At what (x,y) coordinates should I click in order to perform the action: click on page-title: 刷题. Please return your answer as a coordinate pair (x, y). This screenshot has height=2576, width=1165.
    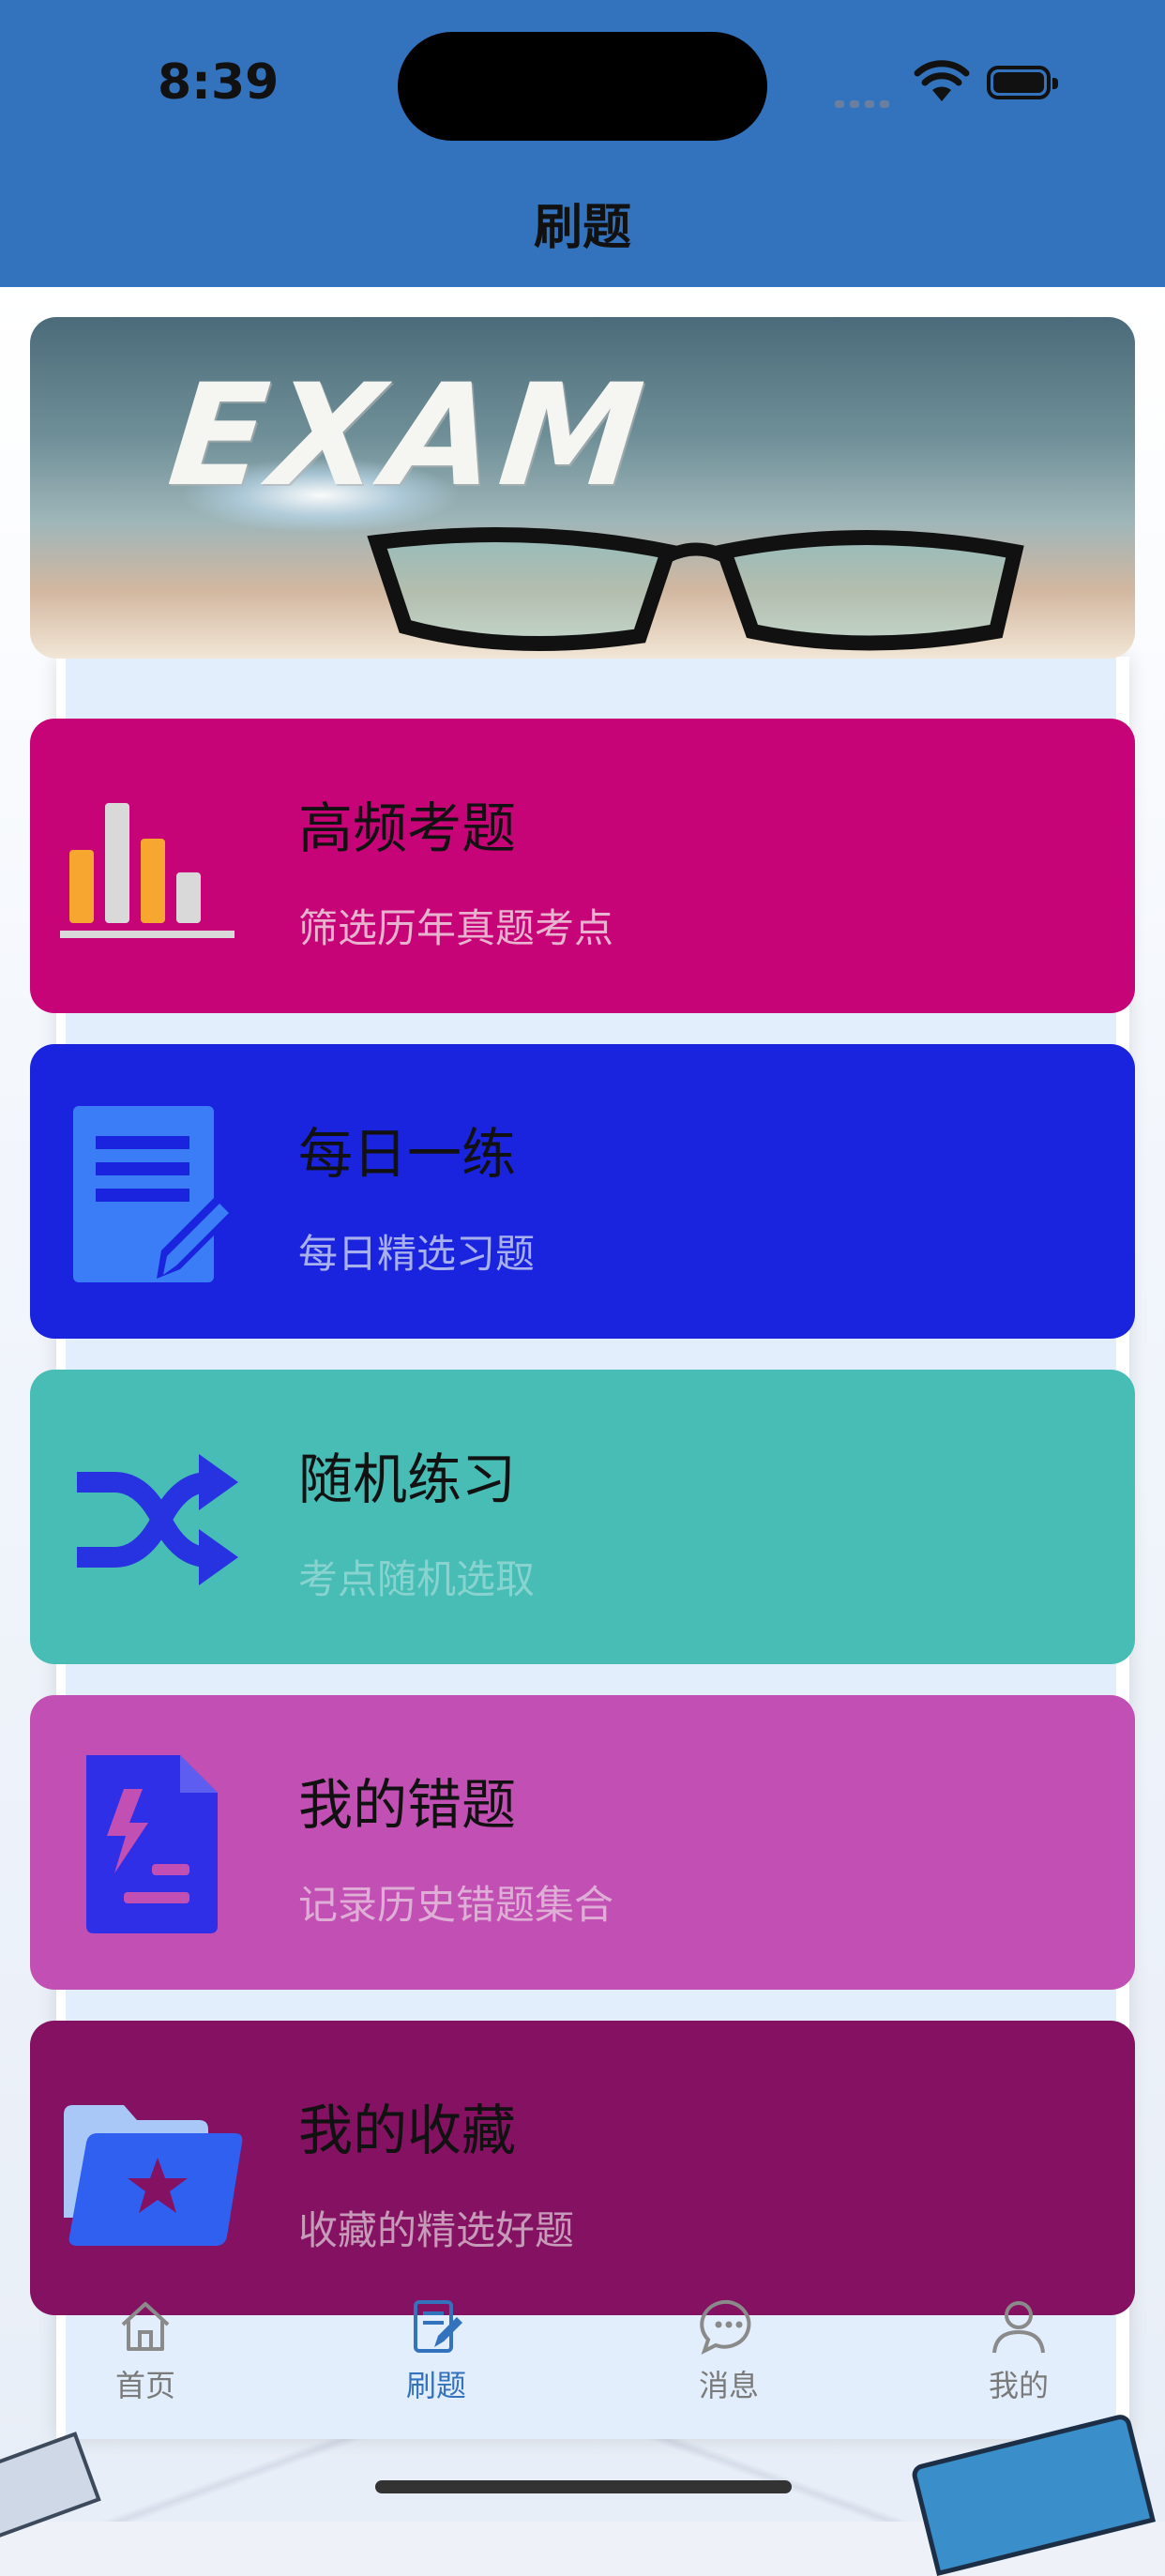
    Looking at the image, I should click on (582, 228).